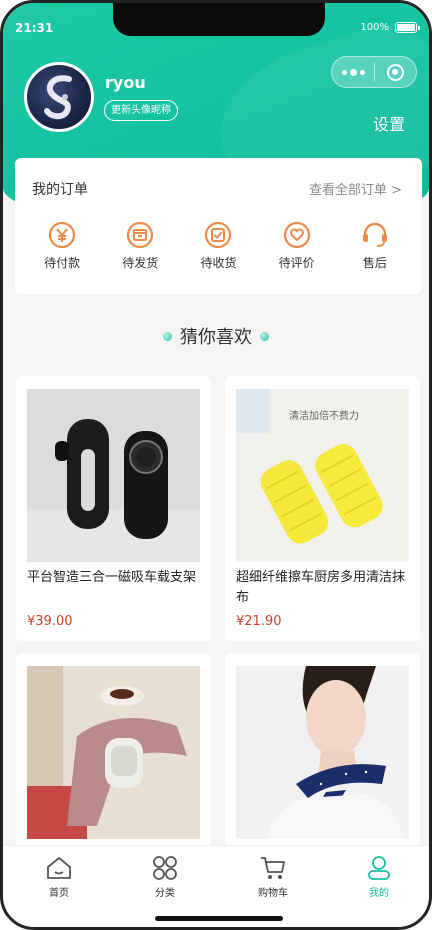  What do you see at coordinates (125, 82) in the screenshot?
I see `username: ryou` at bounding box center [125, 82].